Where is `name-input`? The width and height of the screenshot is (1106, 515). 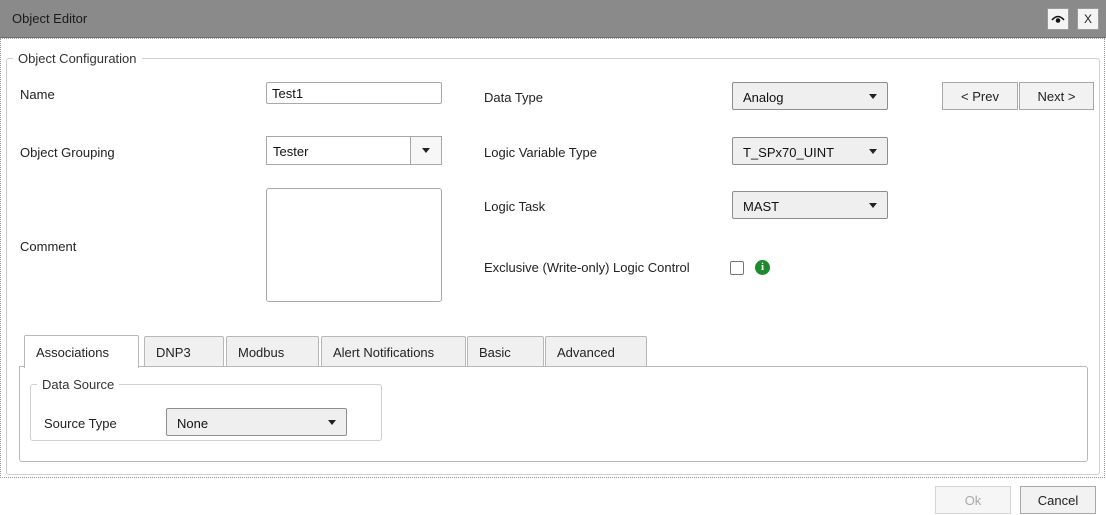
name-input is located at coordinates (354, 93).